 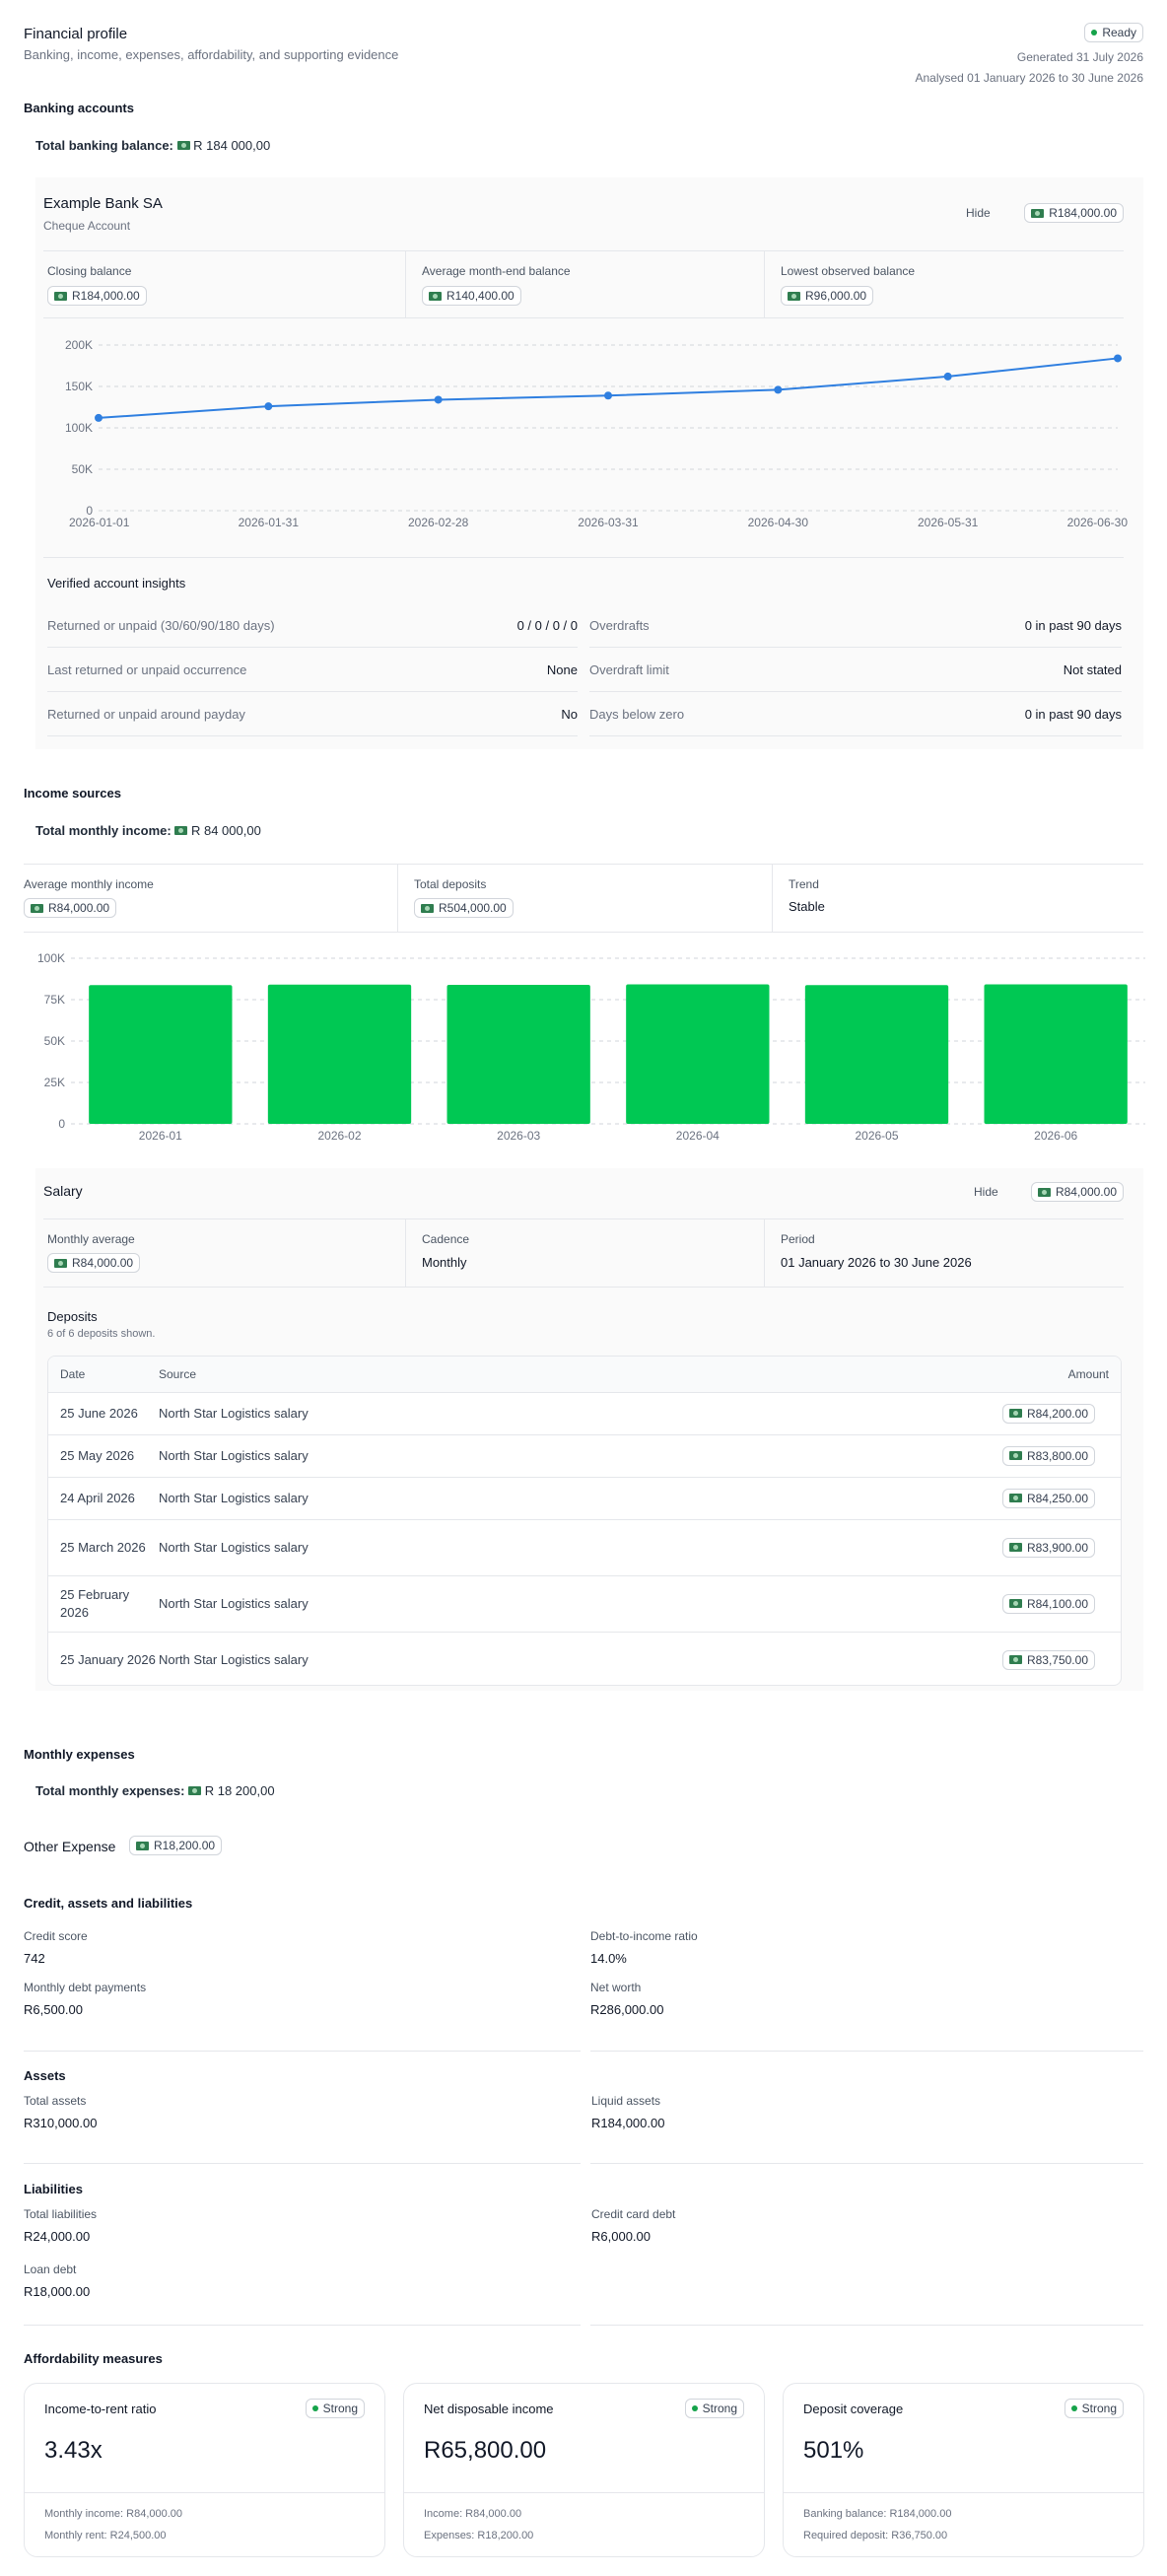 I want to click on account-balance-value: R184,000.00, so click(x=1083, y=213).